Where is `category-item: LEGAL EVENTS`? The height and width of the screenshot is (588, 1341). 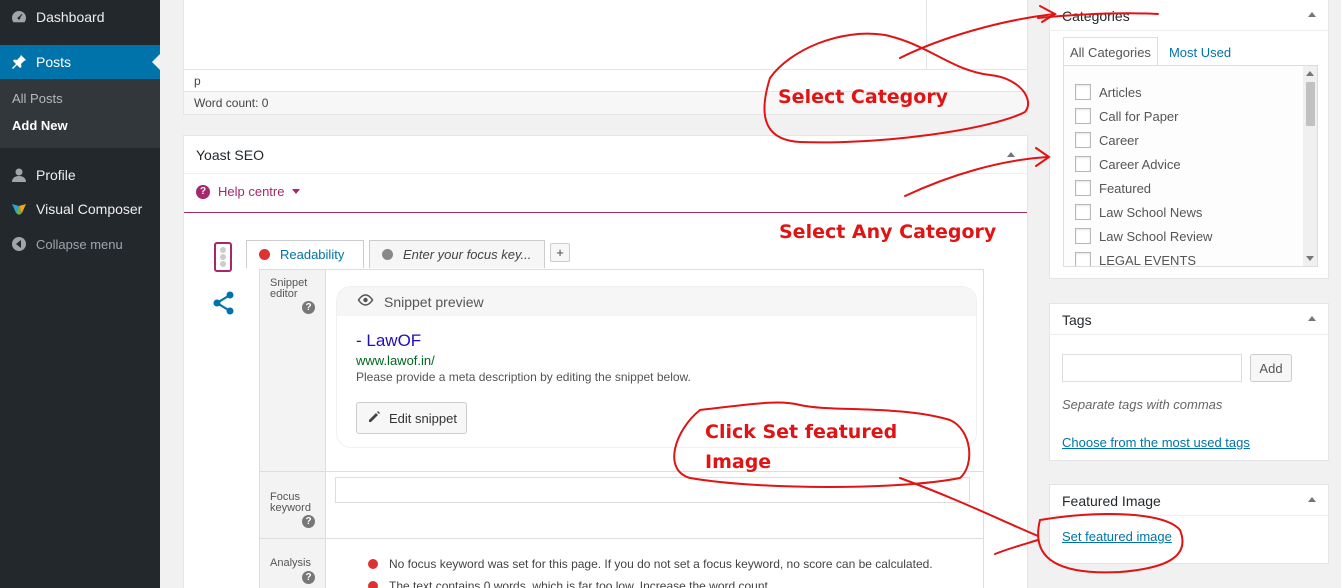 category-item: LEGAL EVENTS is located at coordinates (1136, 259).